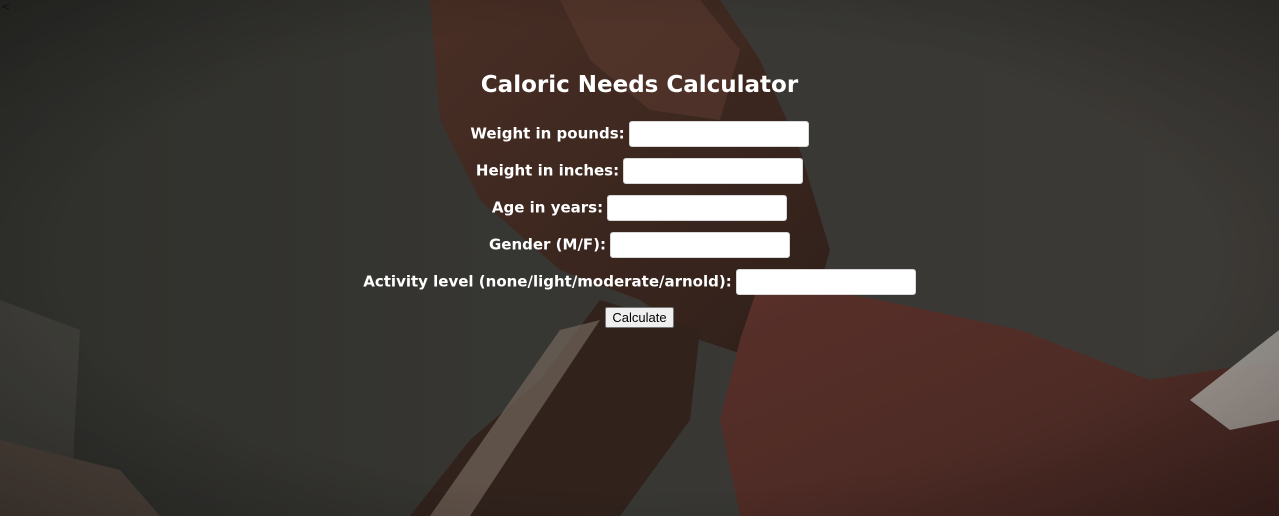 The width and height of the screenshot is (1279, 516). I want to click on height-label: Height in inches:, so click(547, 170).